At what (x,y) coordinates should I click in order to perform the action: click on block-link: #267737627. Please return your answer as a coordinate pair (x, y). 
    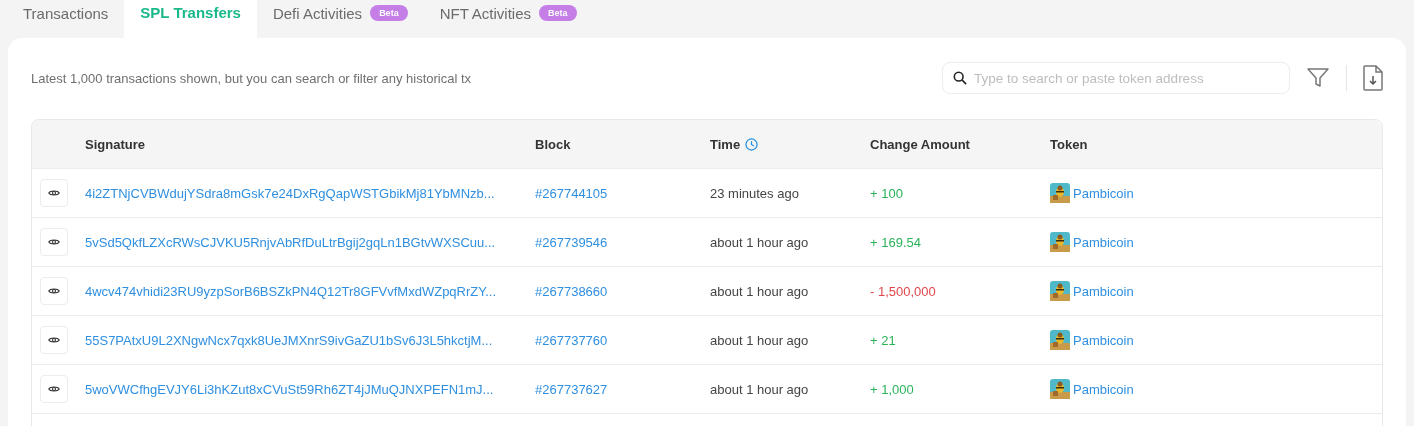
    Looking at the image, I should click on (571, 389).